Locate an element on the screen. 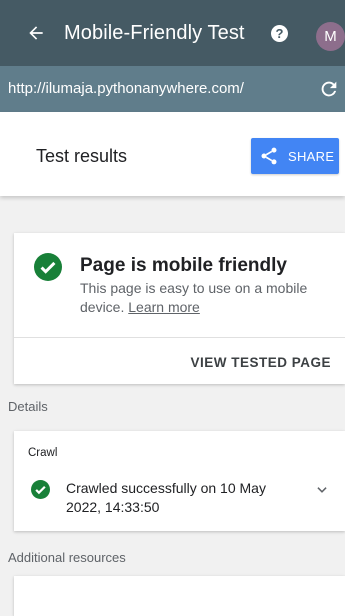 This screenshot has height=616, width=345. learn-more-link: Learn more is located at coordinates (164, 307).